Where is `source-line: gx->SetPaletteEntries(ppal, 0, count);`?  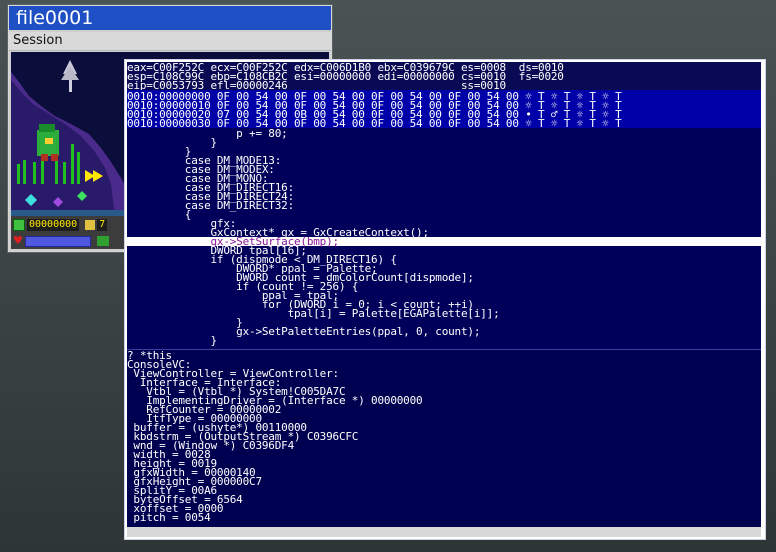
source-line: gx->SetPaletteEntries(ppal, 0, count); is located at coordinates (444, 331).